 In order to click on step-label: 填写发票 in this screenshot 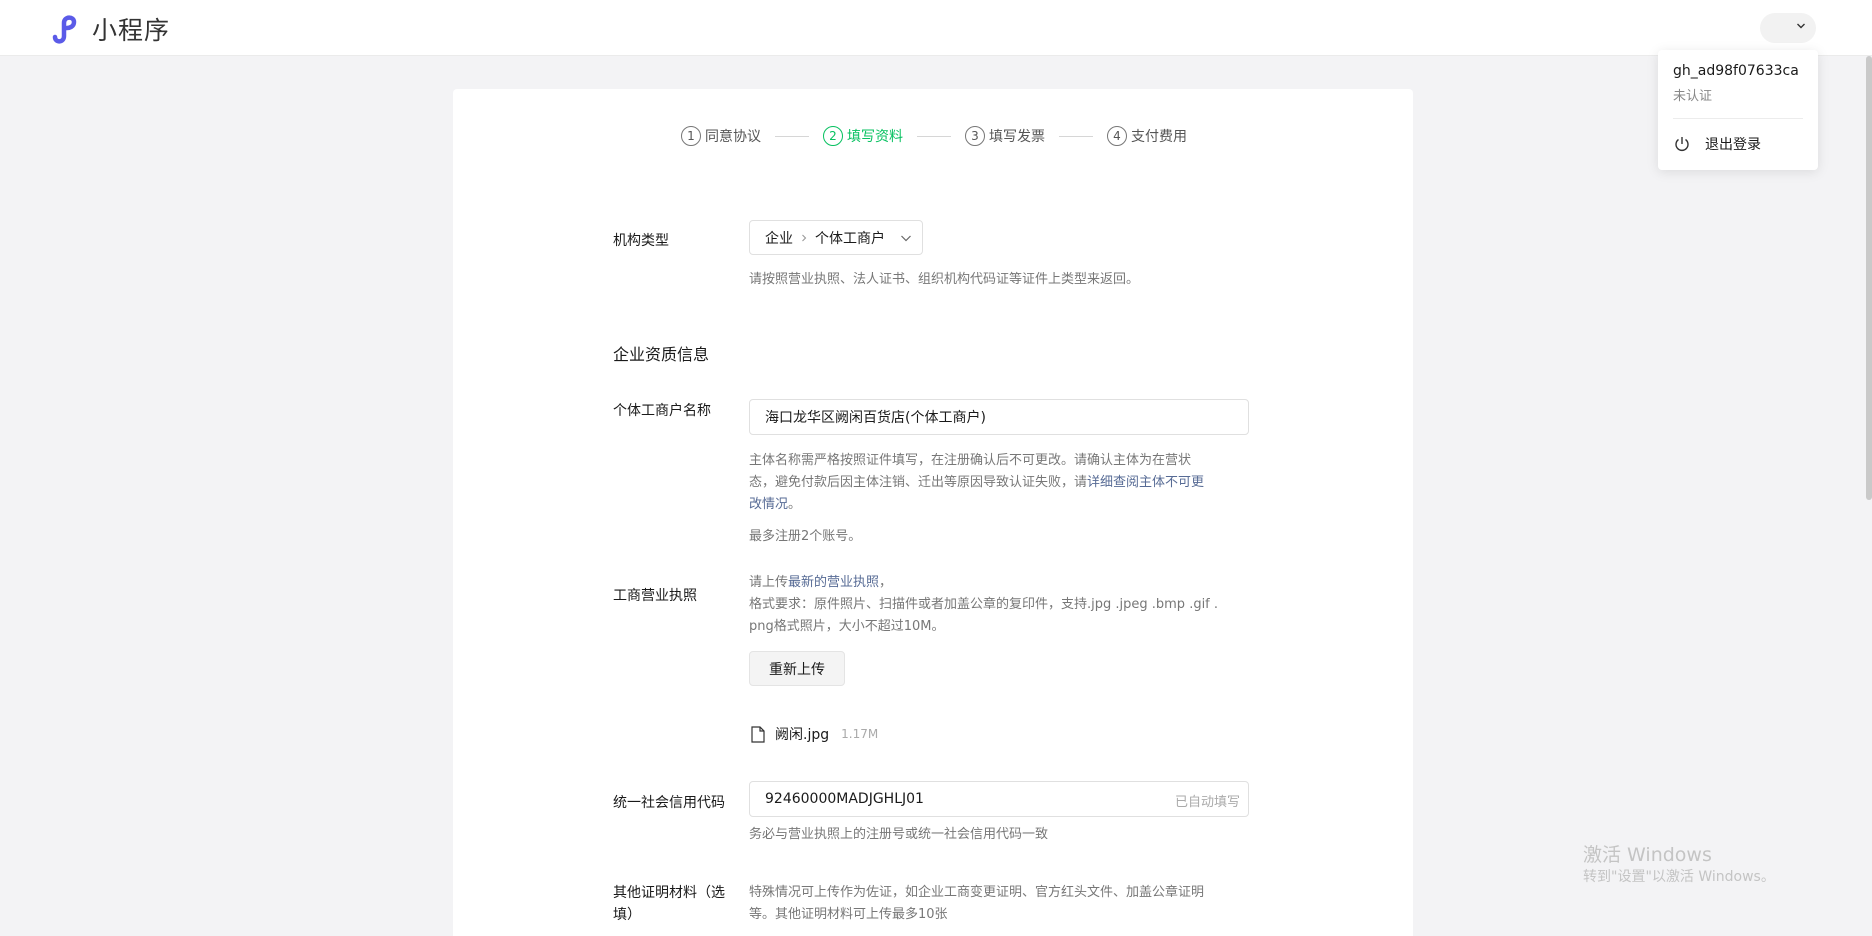, I will do `click(1017, 137)`.